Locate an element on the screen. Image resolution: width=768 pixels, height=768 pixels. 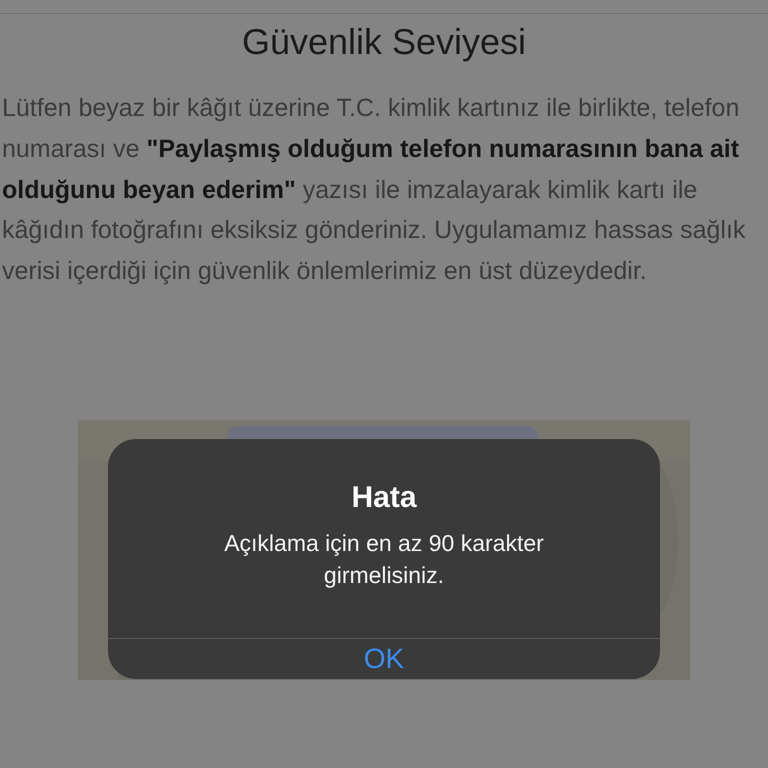
alert-title: Hata is located at coordinates (384, 497).